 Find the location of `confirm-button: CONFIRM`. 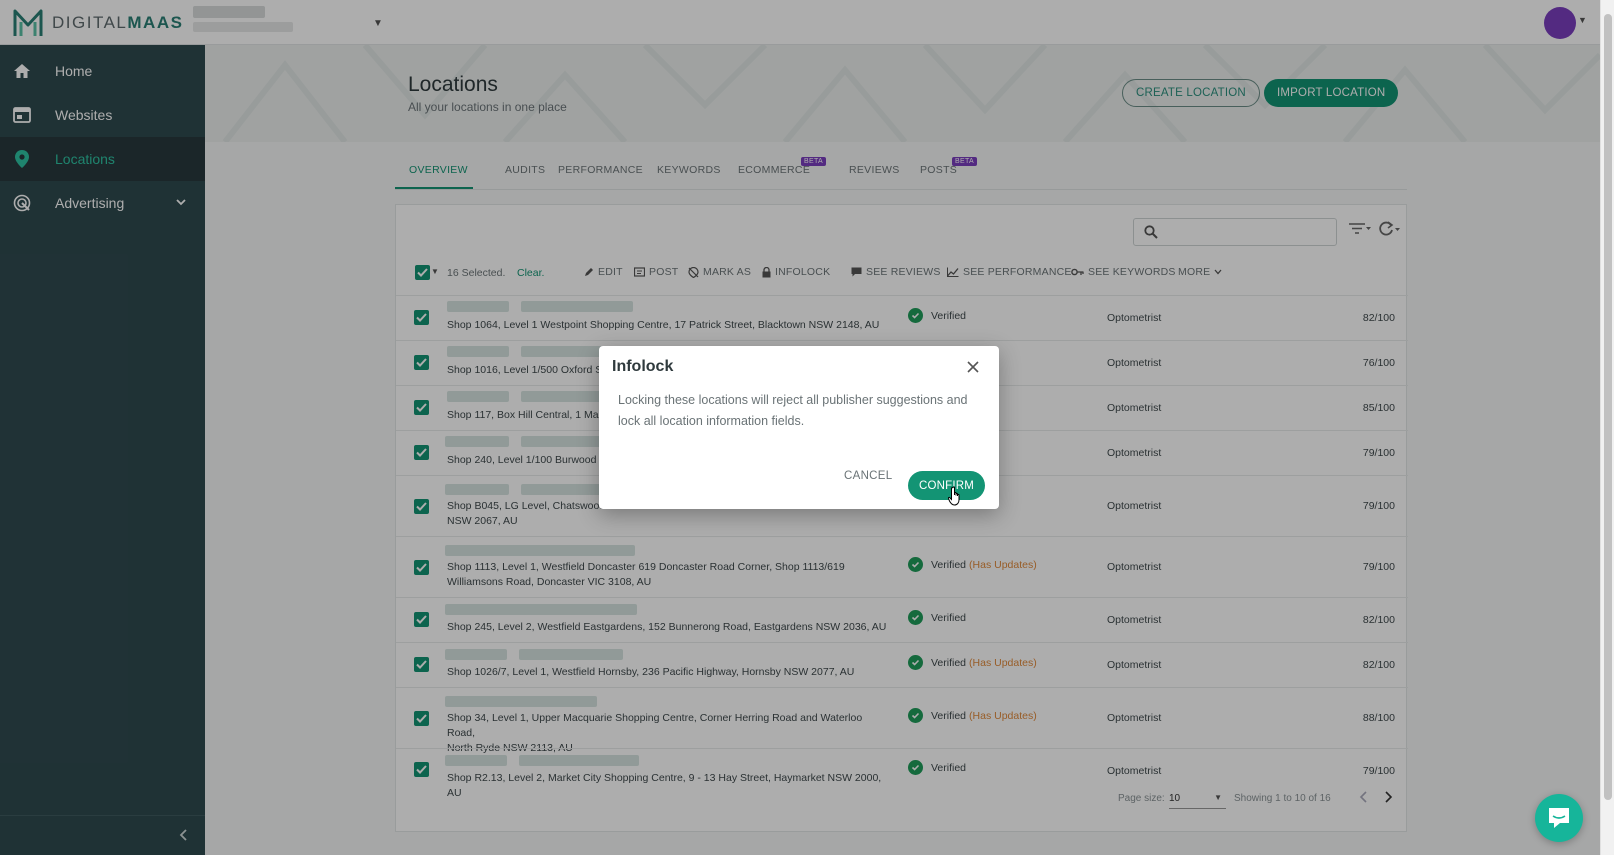

confirm-button: CONFIRM is located at coordinates (946, 485).